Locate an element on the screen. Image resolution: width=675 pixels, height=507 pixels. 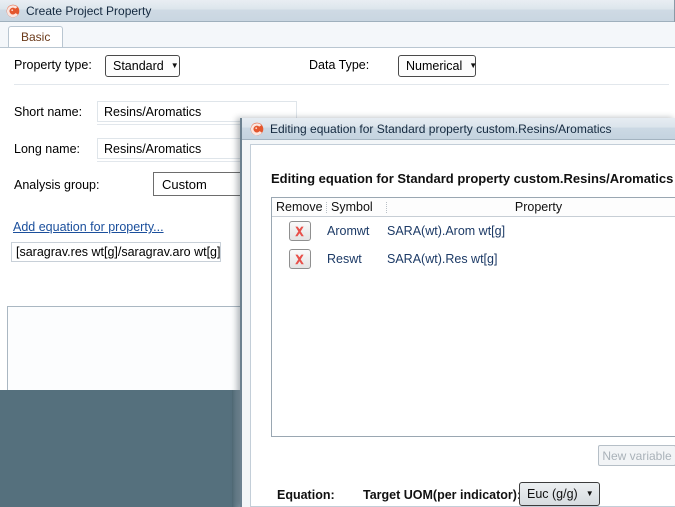
column-header-property-label: Property is located at coordinates (538, 206).